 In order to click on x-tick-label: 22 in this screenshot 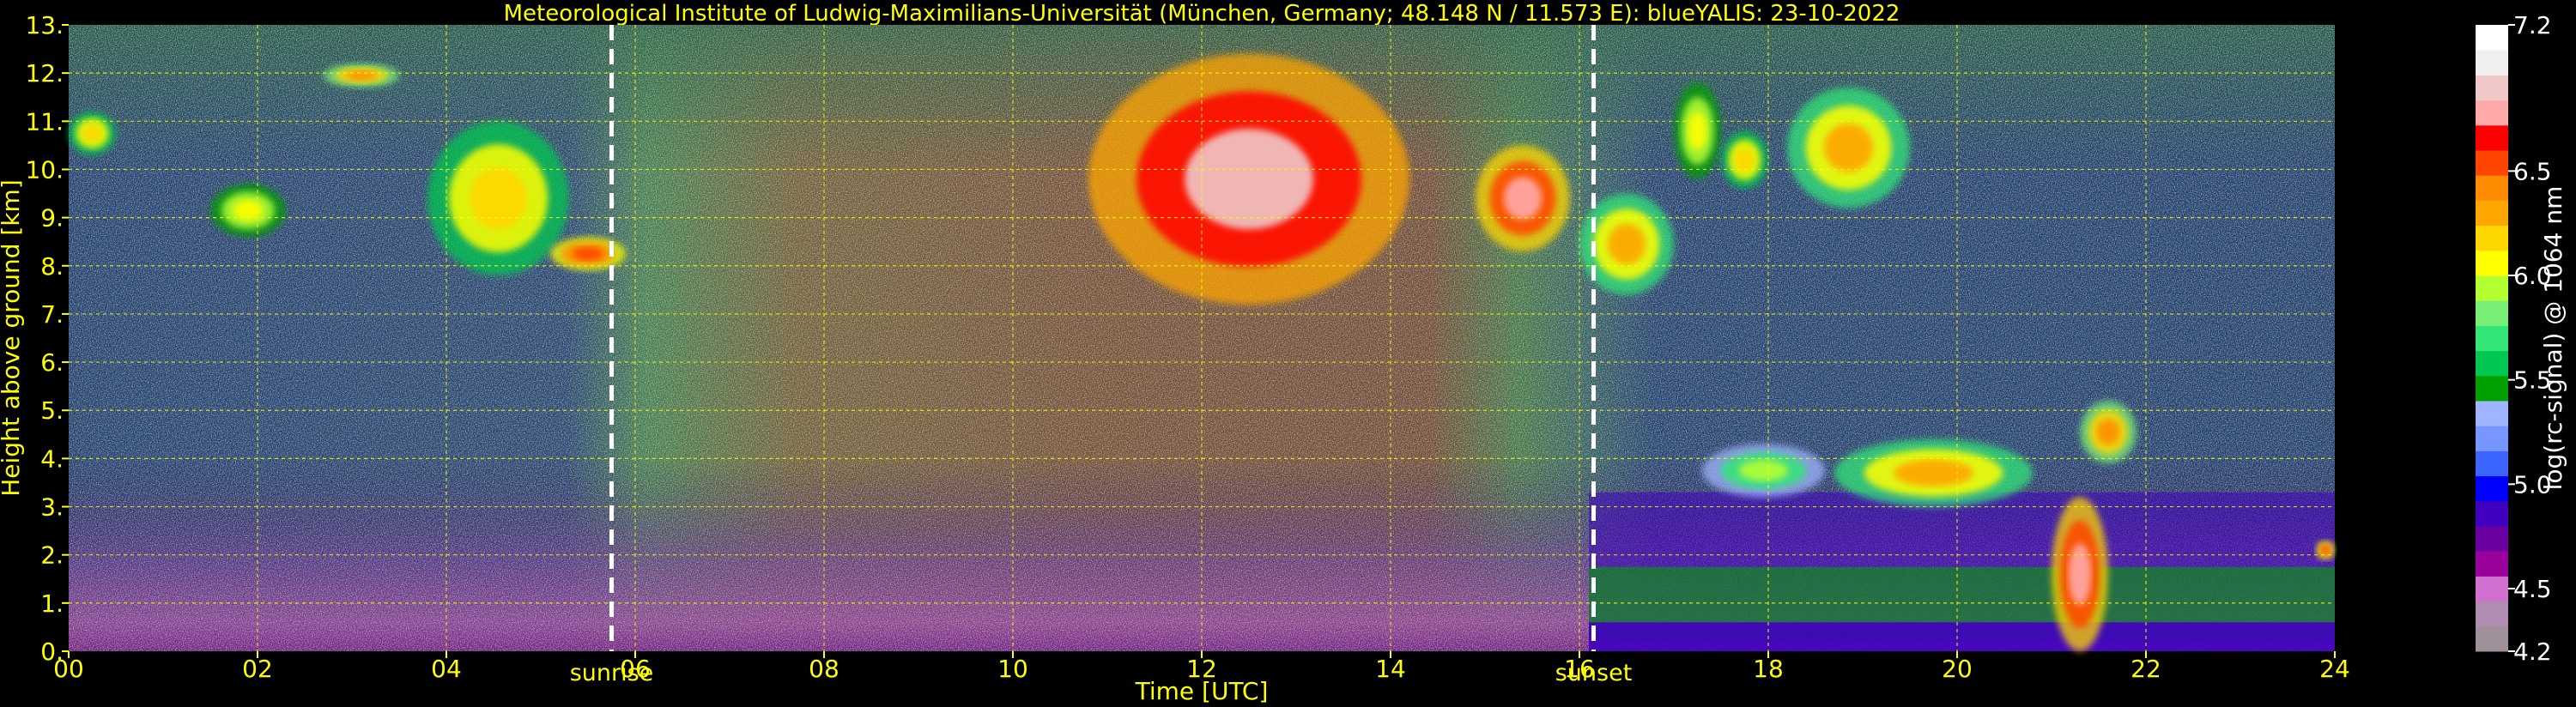, I will do `click(2146, 669)`.